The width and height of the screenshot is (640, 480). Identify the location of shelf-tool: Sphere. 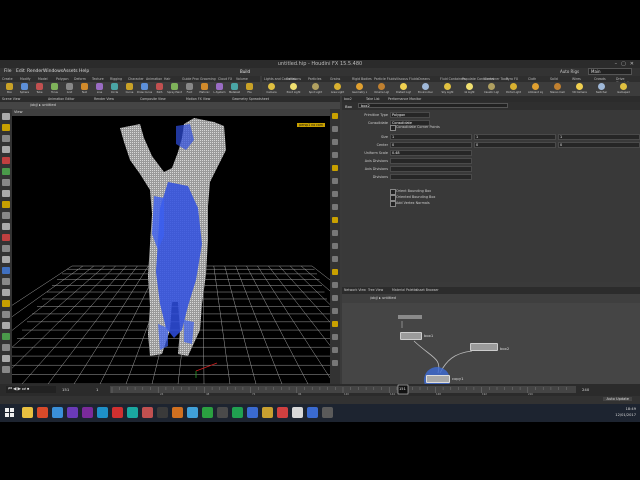
(24, 89).